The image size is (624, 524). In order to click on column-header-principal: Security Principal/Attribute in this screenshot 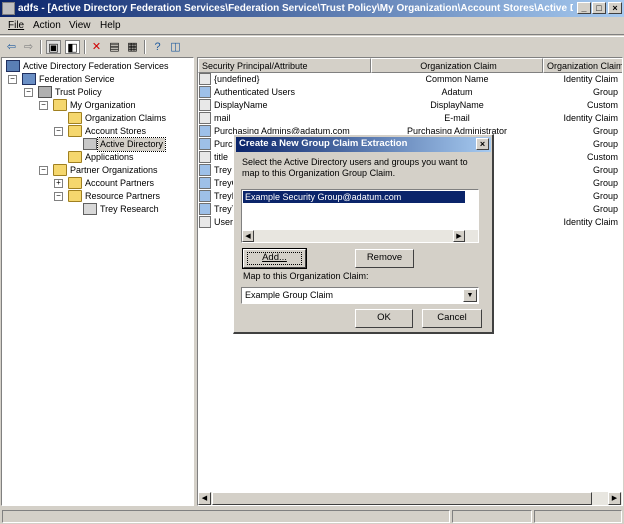, I will do `click(284, 65)`.